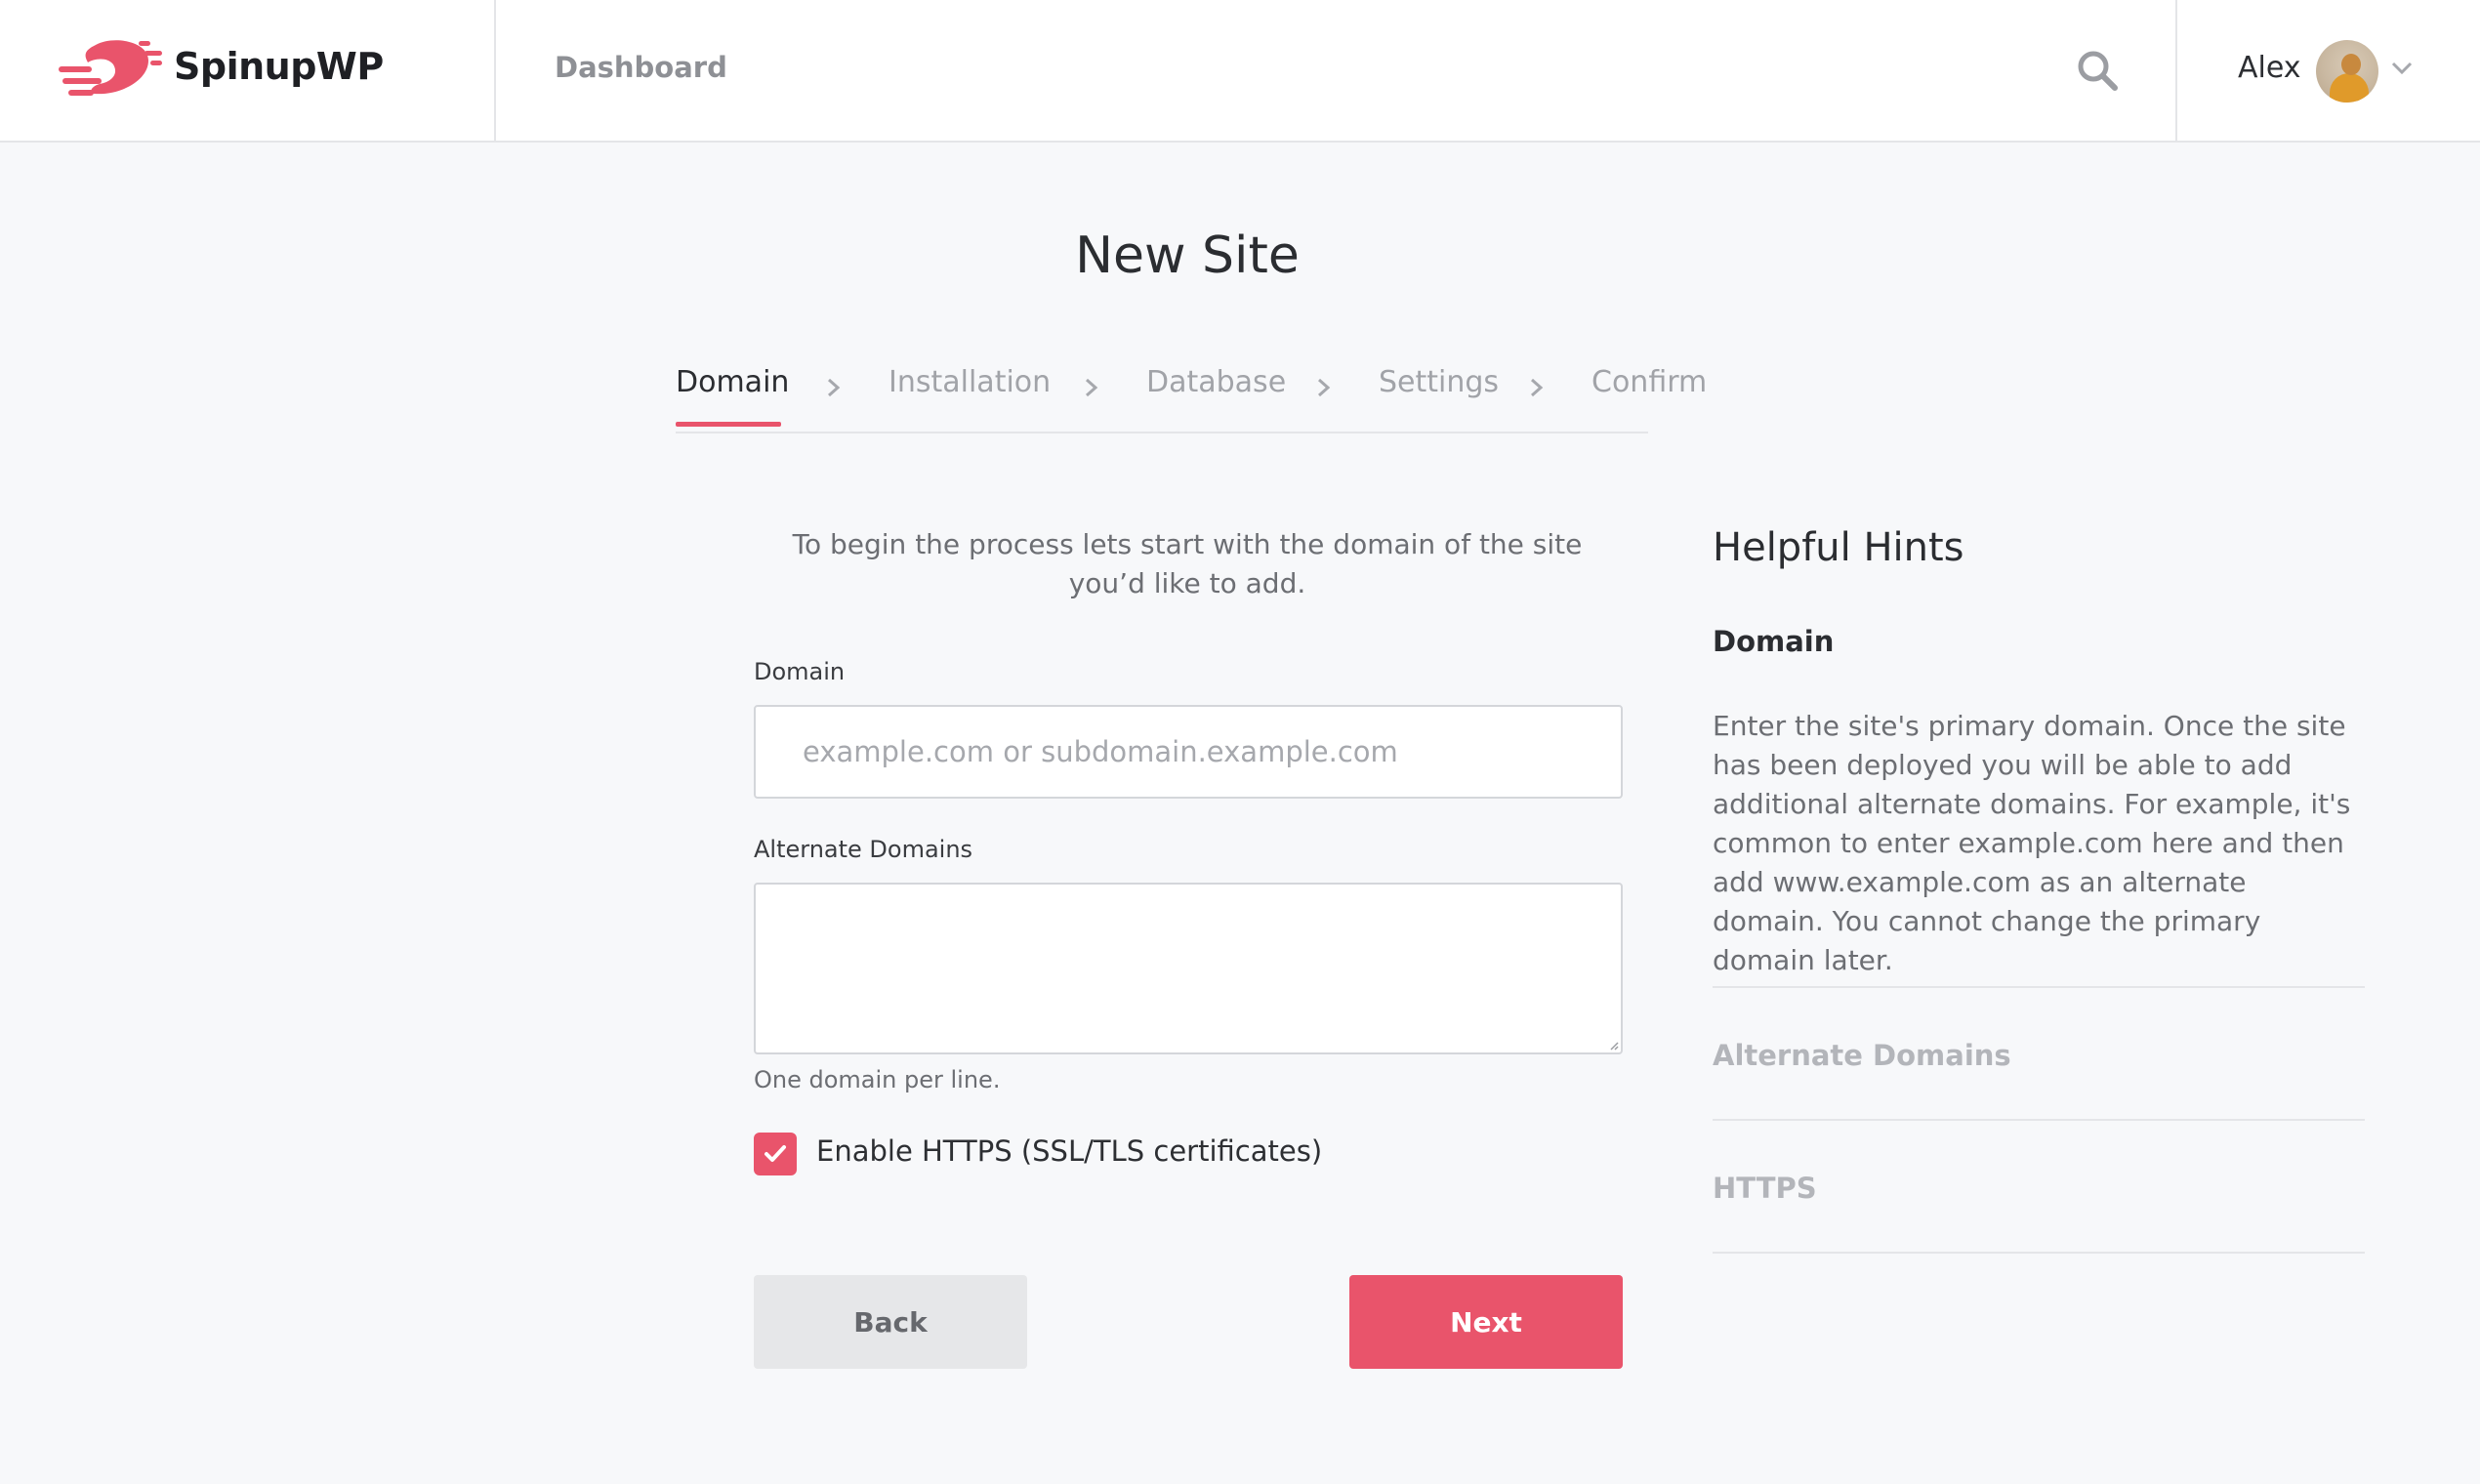  What do you see at coordinates (1439, 382) in the screenshot?
I see `step-settings: Settings` at bounding box center [1439, 382].